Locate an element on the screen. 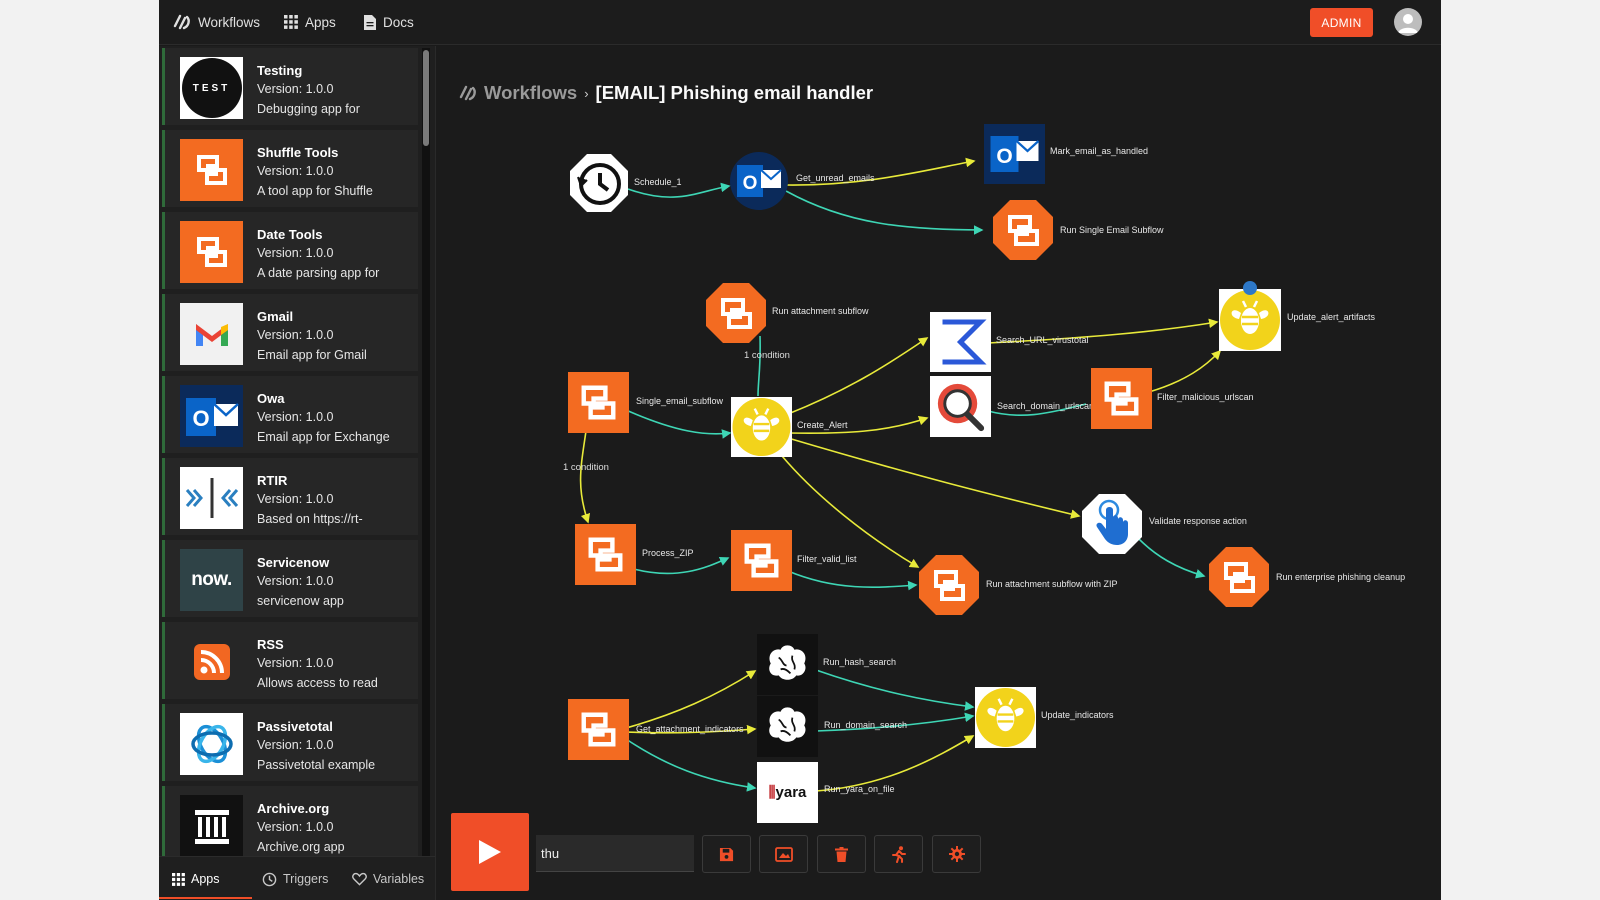 The height and width of the screenshot is (900, 1600). run-single-email-subflow-node is located at coordinates (1023, 230).